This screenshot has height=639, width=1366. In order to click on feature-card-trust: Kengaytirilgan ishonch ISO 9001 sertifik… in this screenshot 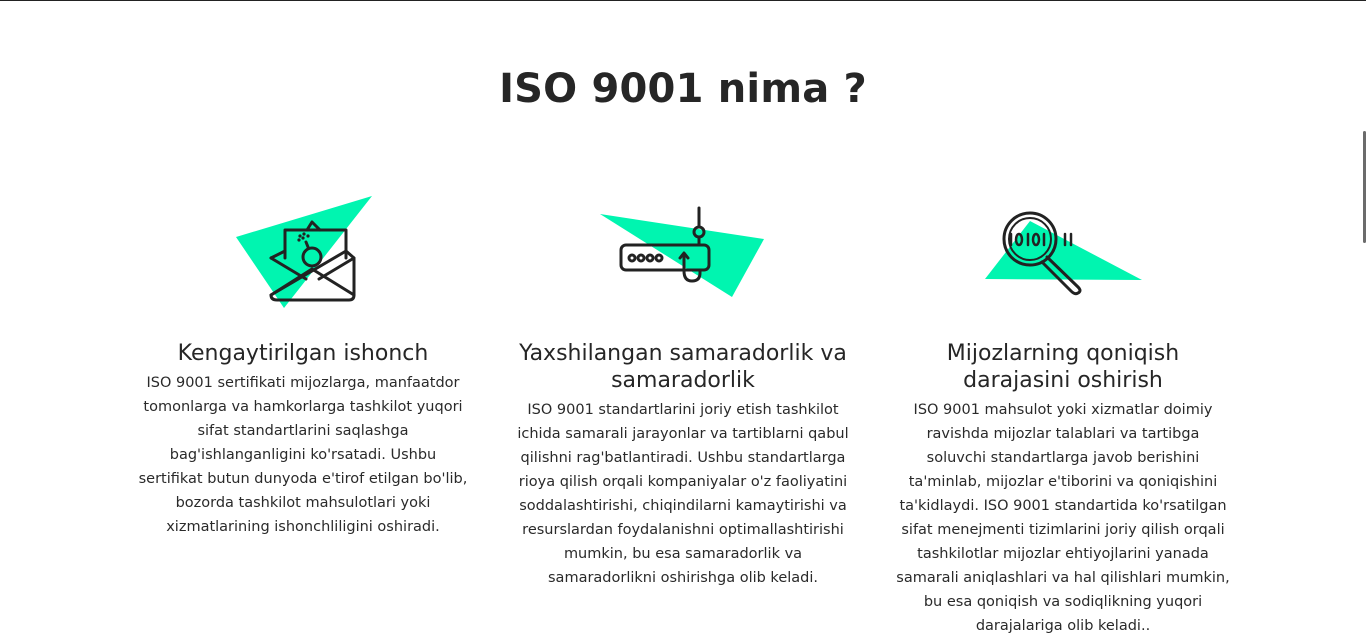, I will do `click(303, 365)`.